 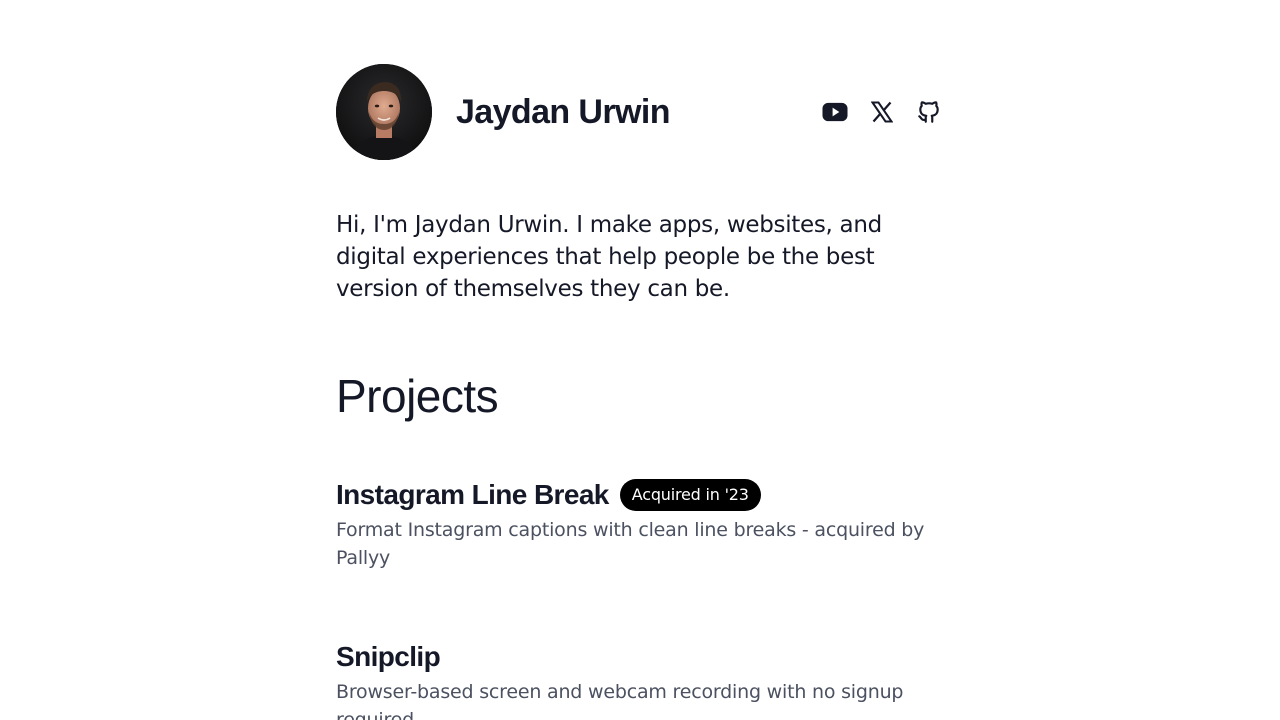 I want to click on github-link, so click(x=929, y=112).